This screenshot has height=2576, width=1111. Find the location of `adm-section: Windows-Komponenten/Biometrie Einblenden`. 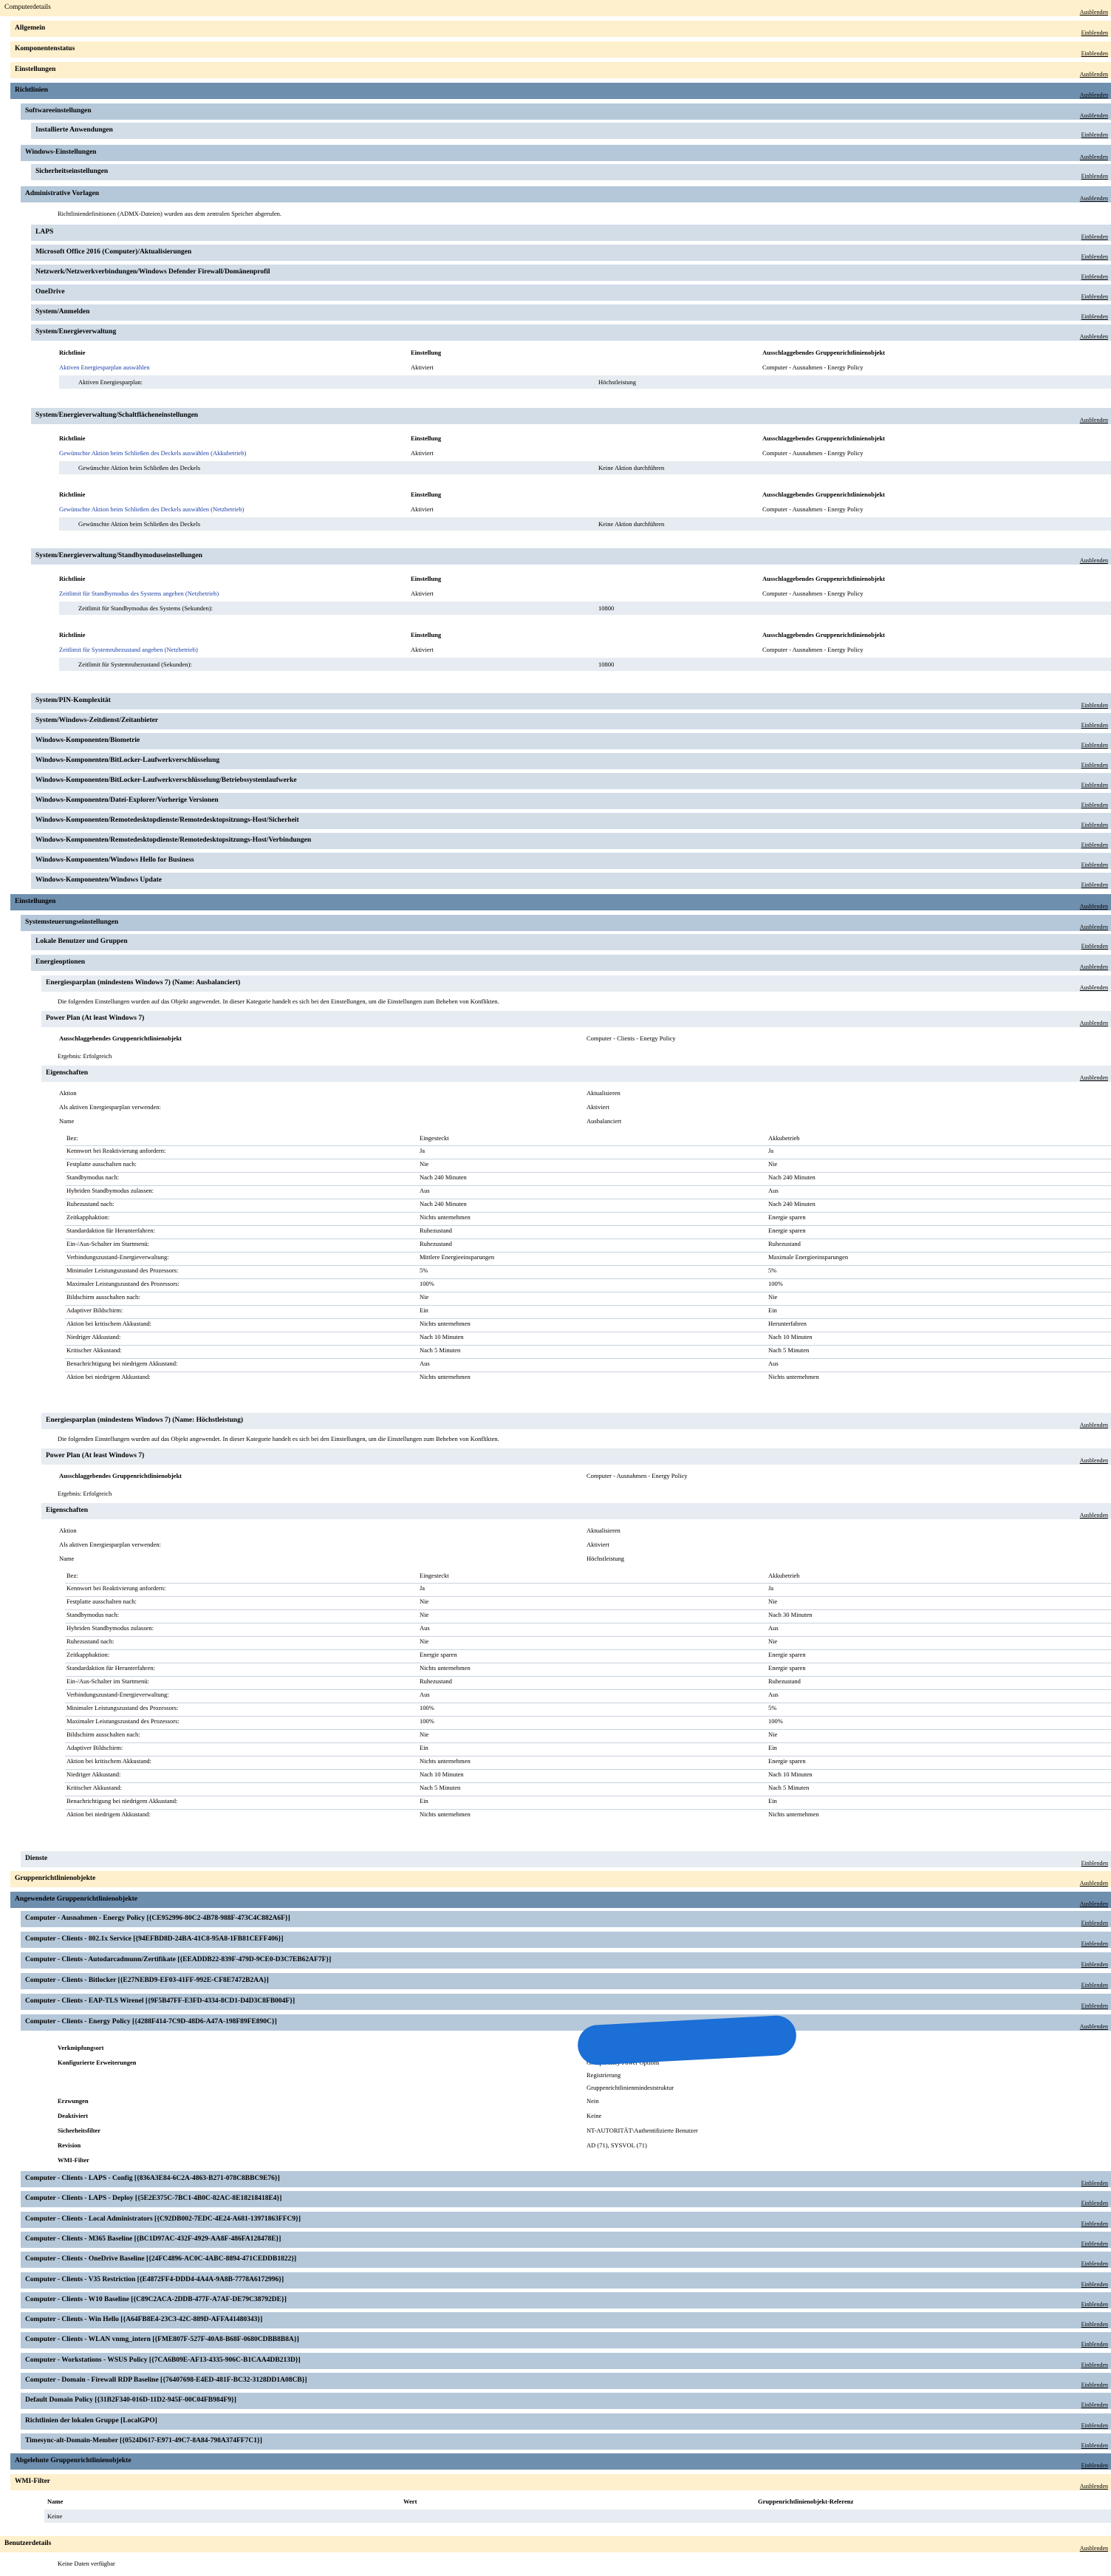

adm-section: Windows-Komponenten/Biometrie Einblenden is located at coordinates (571, 741).